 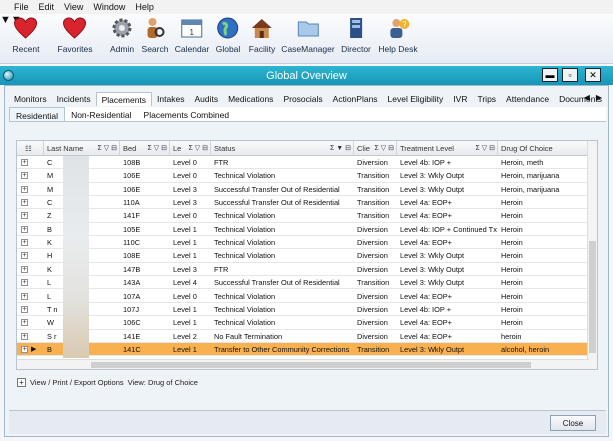 I want to click on svg-text: 1, so click(x=192, y=32).